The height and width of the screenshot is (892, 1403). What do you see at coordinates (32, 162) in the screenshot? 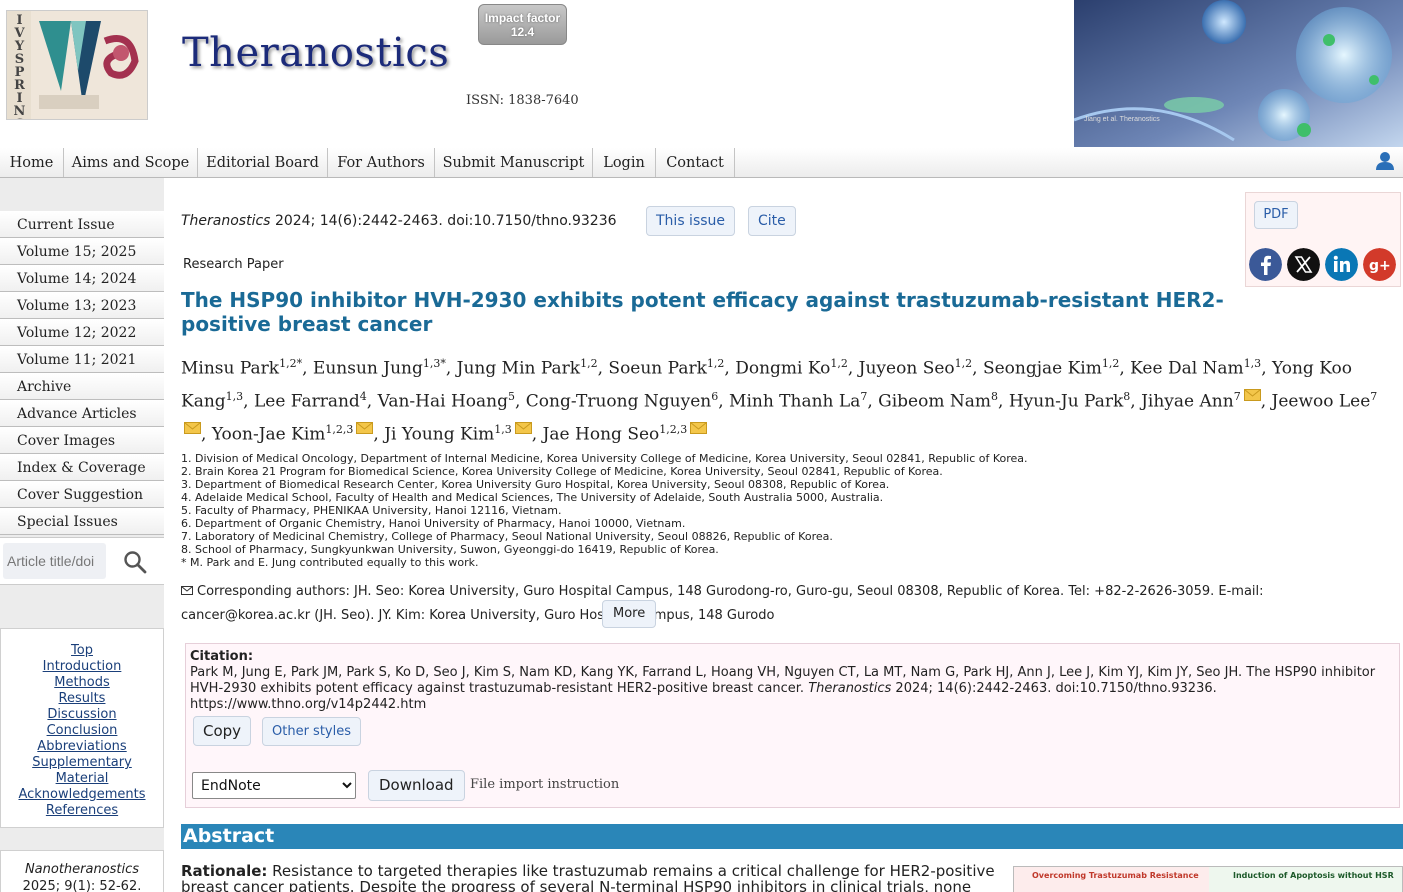
I see `nav-home: Home` at bounding box center [32, 162].